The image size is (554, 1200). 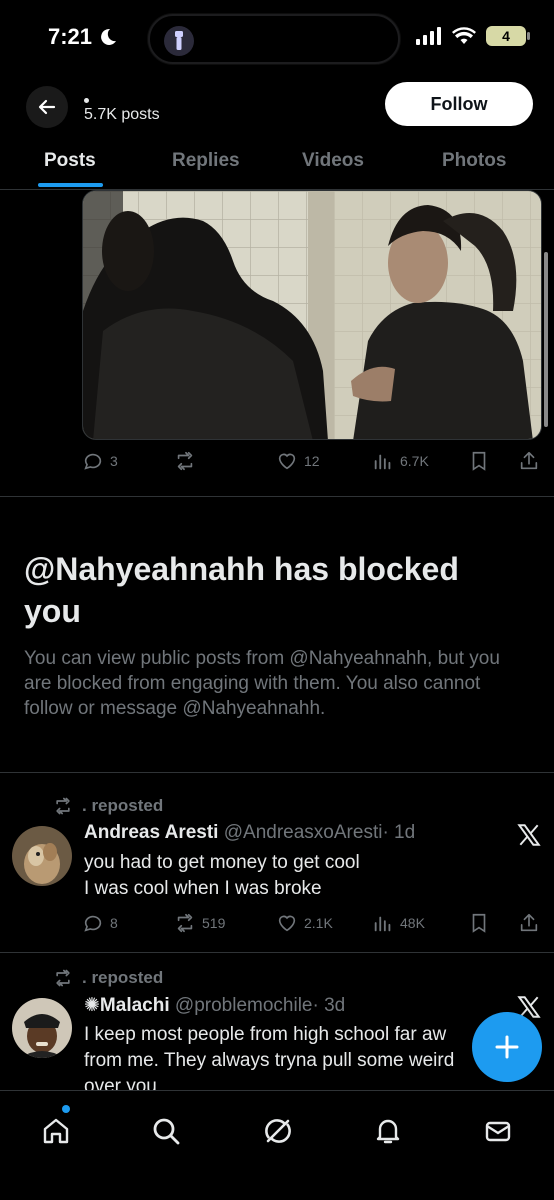 I want to click on like-count: 12, so click(x=312, y=461).